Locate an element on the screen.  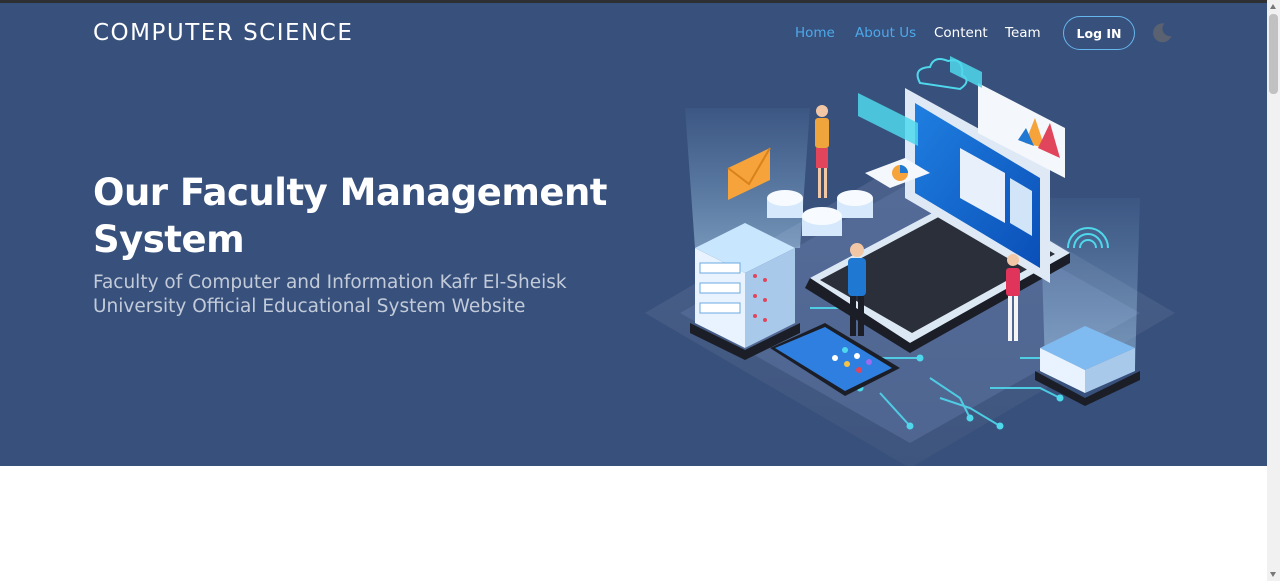
scroll-up-icon is located at coordinates (1273, 6).